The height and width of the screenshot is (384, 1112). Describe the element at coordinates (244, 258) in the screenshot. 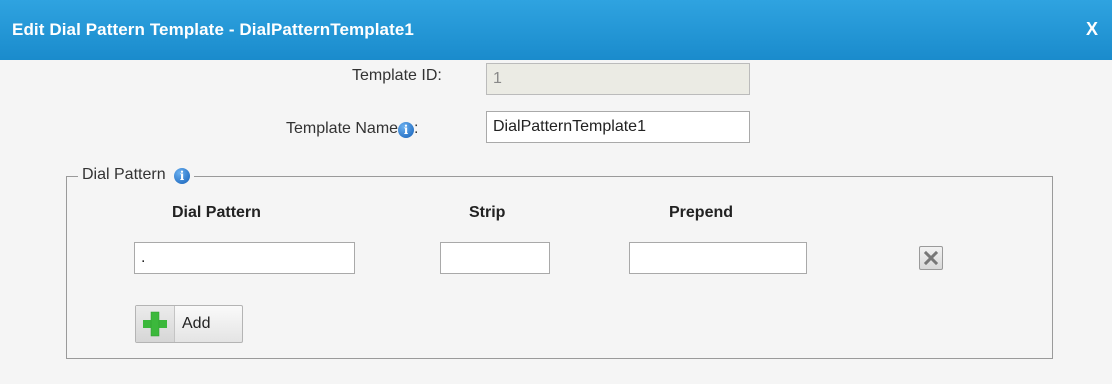

I see `dial-pattern-input` at that location.